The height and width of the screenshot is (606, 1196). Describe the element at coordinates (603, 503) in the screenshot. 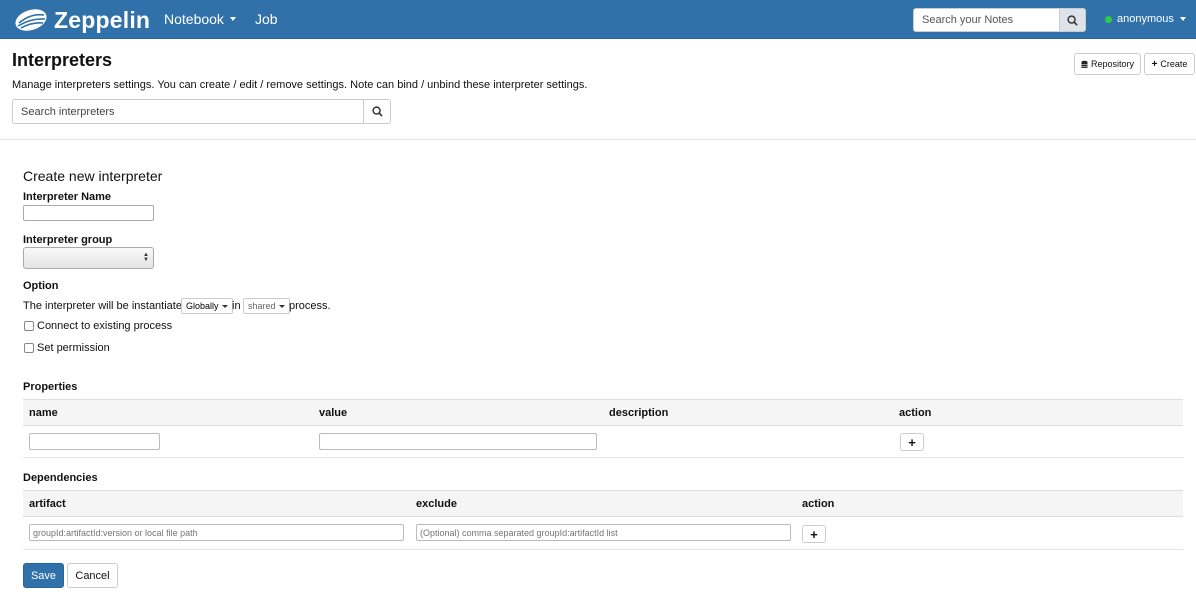

I see `dependencies-table-header: artifact exclude action` at that location.